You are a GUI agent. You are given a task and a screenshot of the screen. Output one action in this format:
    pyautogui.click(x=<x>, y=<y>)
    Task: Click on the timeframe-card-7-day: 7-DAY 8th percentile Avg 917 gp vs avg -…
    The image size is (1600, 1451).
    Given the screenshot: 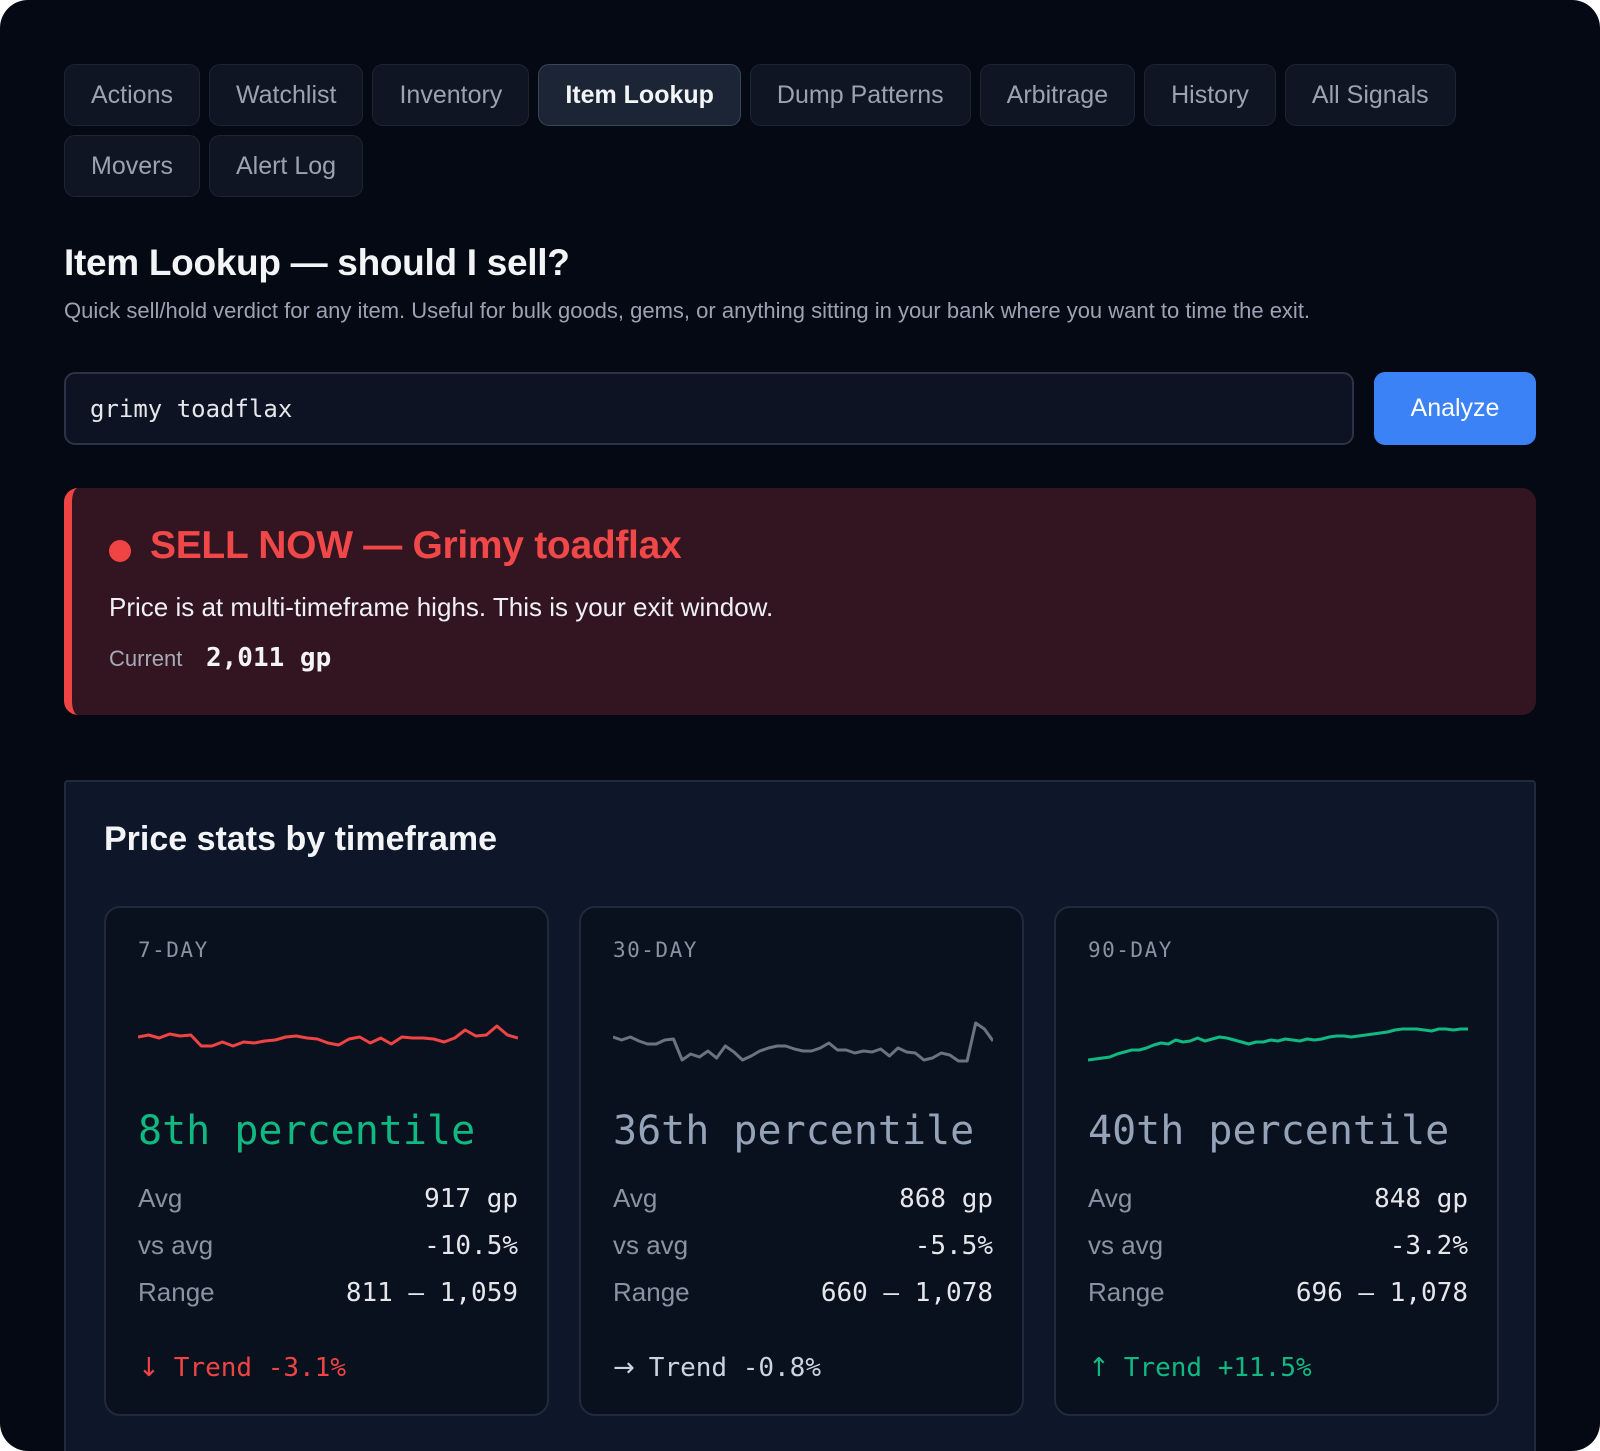 What is the action you would take?
    pyautogui.click(x=326, y=1161)
    